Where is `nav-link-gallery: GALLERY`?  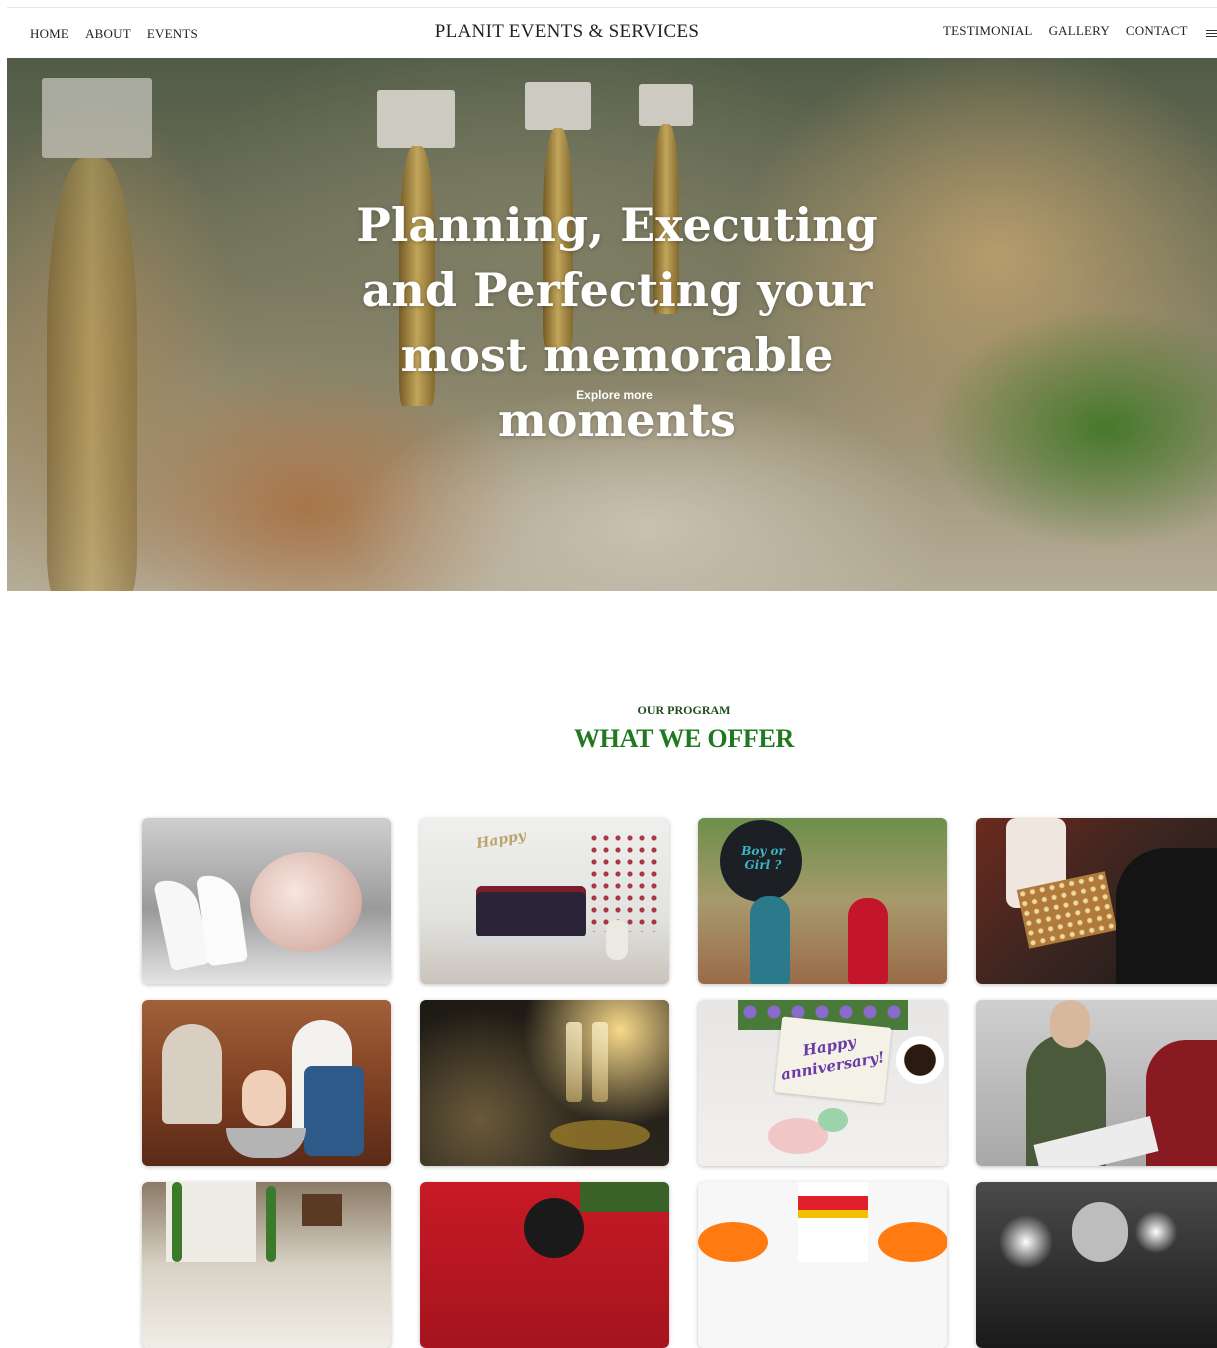
nav-link-gallery: GALLERY is located at coordinates (1079, 31).